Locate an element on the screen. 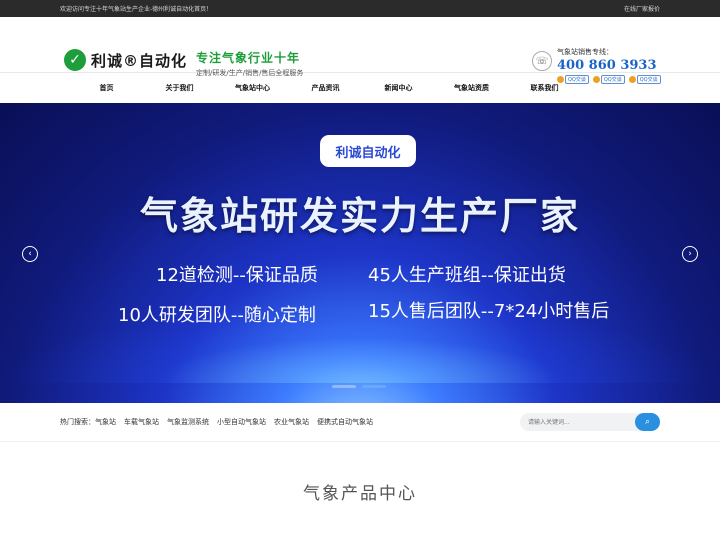 The height and width of the screenshot is (540, 720). slogan-main: 专注气象行业十年 is located at coordinates (248, 58).